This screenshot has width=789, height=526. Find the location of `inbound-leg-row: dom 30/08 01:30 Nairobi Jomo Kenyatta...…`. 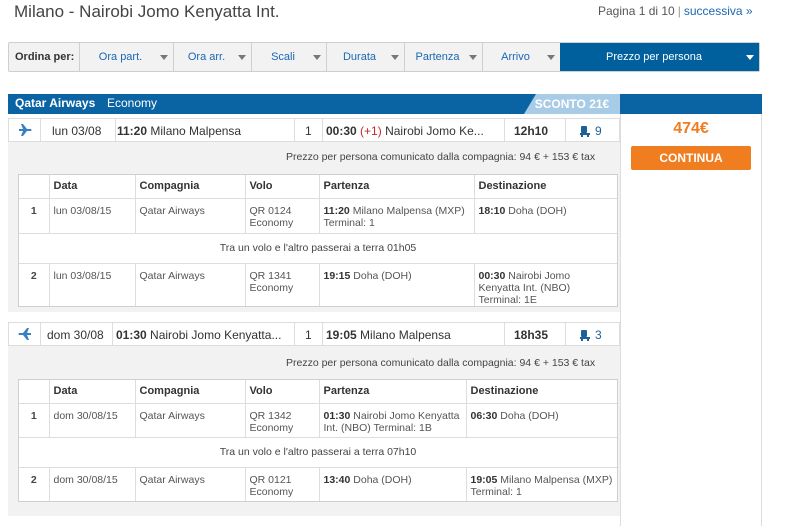

inbound-leg-row: dom 30/08 01:30 Nairobi Jomo Kenyatta...… is located at coordinates (314, 334).